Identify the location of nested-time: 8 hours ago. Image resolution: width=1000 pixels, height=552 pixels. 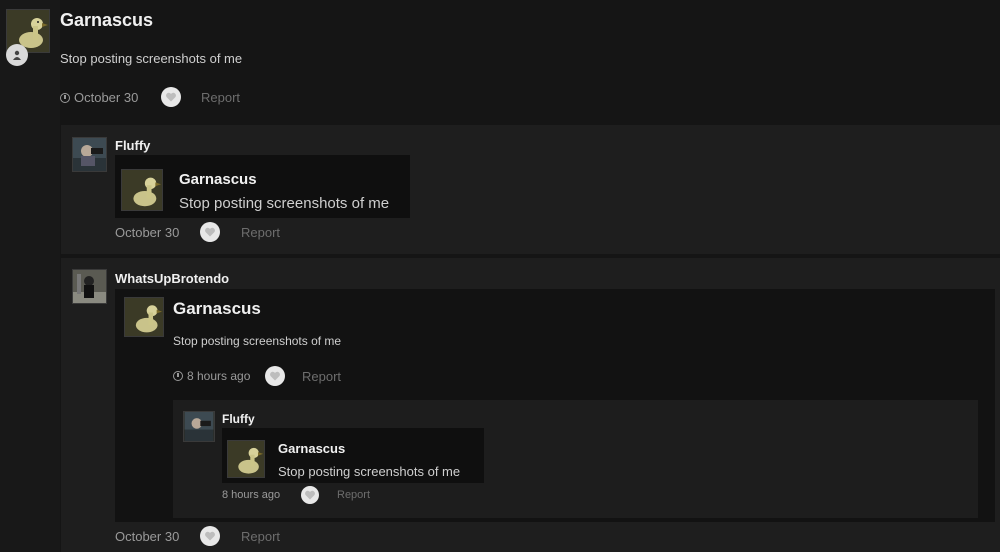
(251, 495).